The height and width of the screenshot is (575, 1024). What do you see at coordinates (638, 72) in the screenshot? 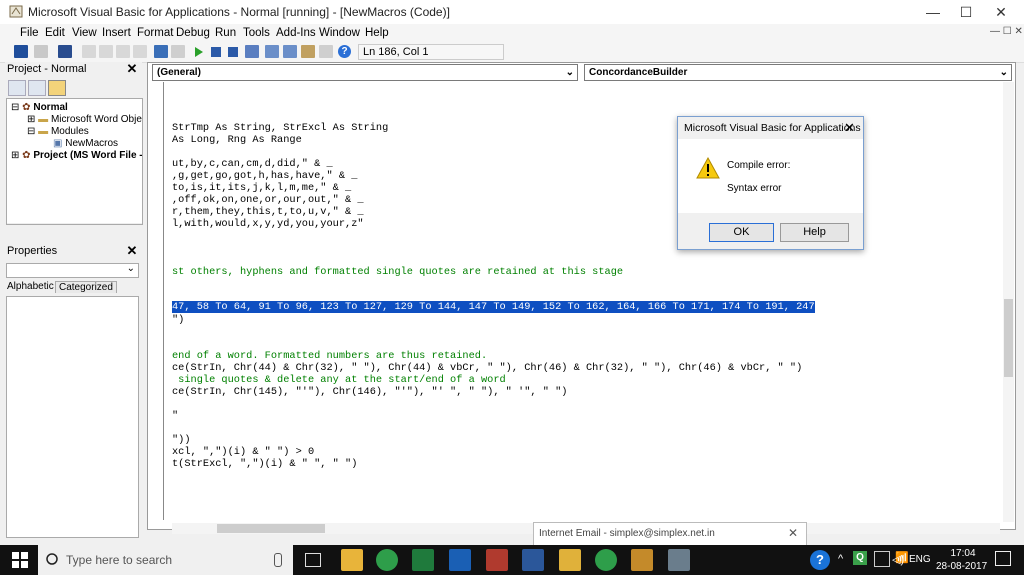
I see `procedure-combo-value: ConcordanceBuilder` at bounding box center [638, 72].